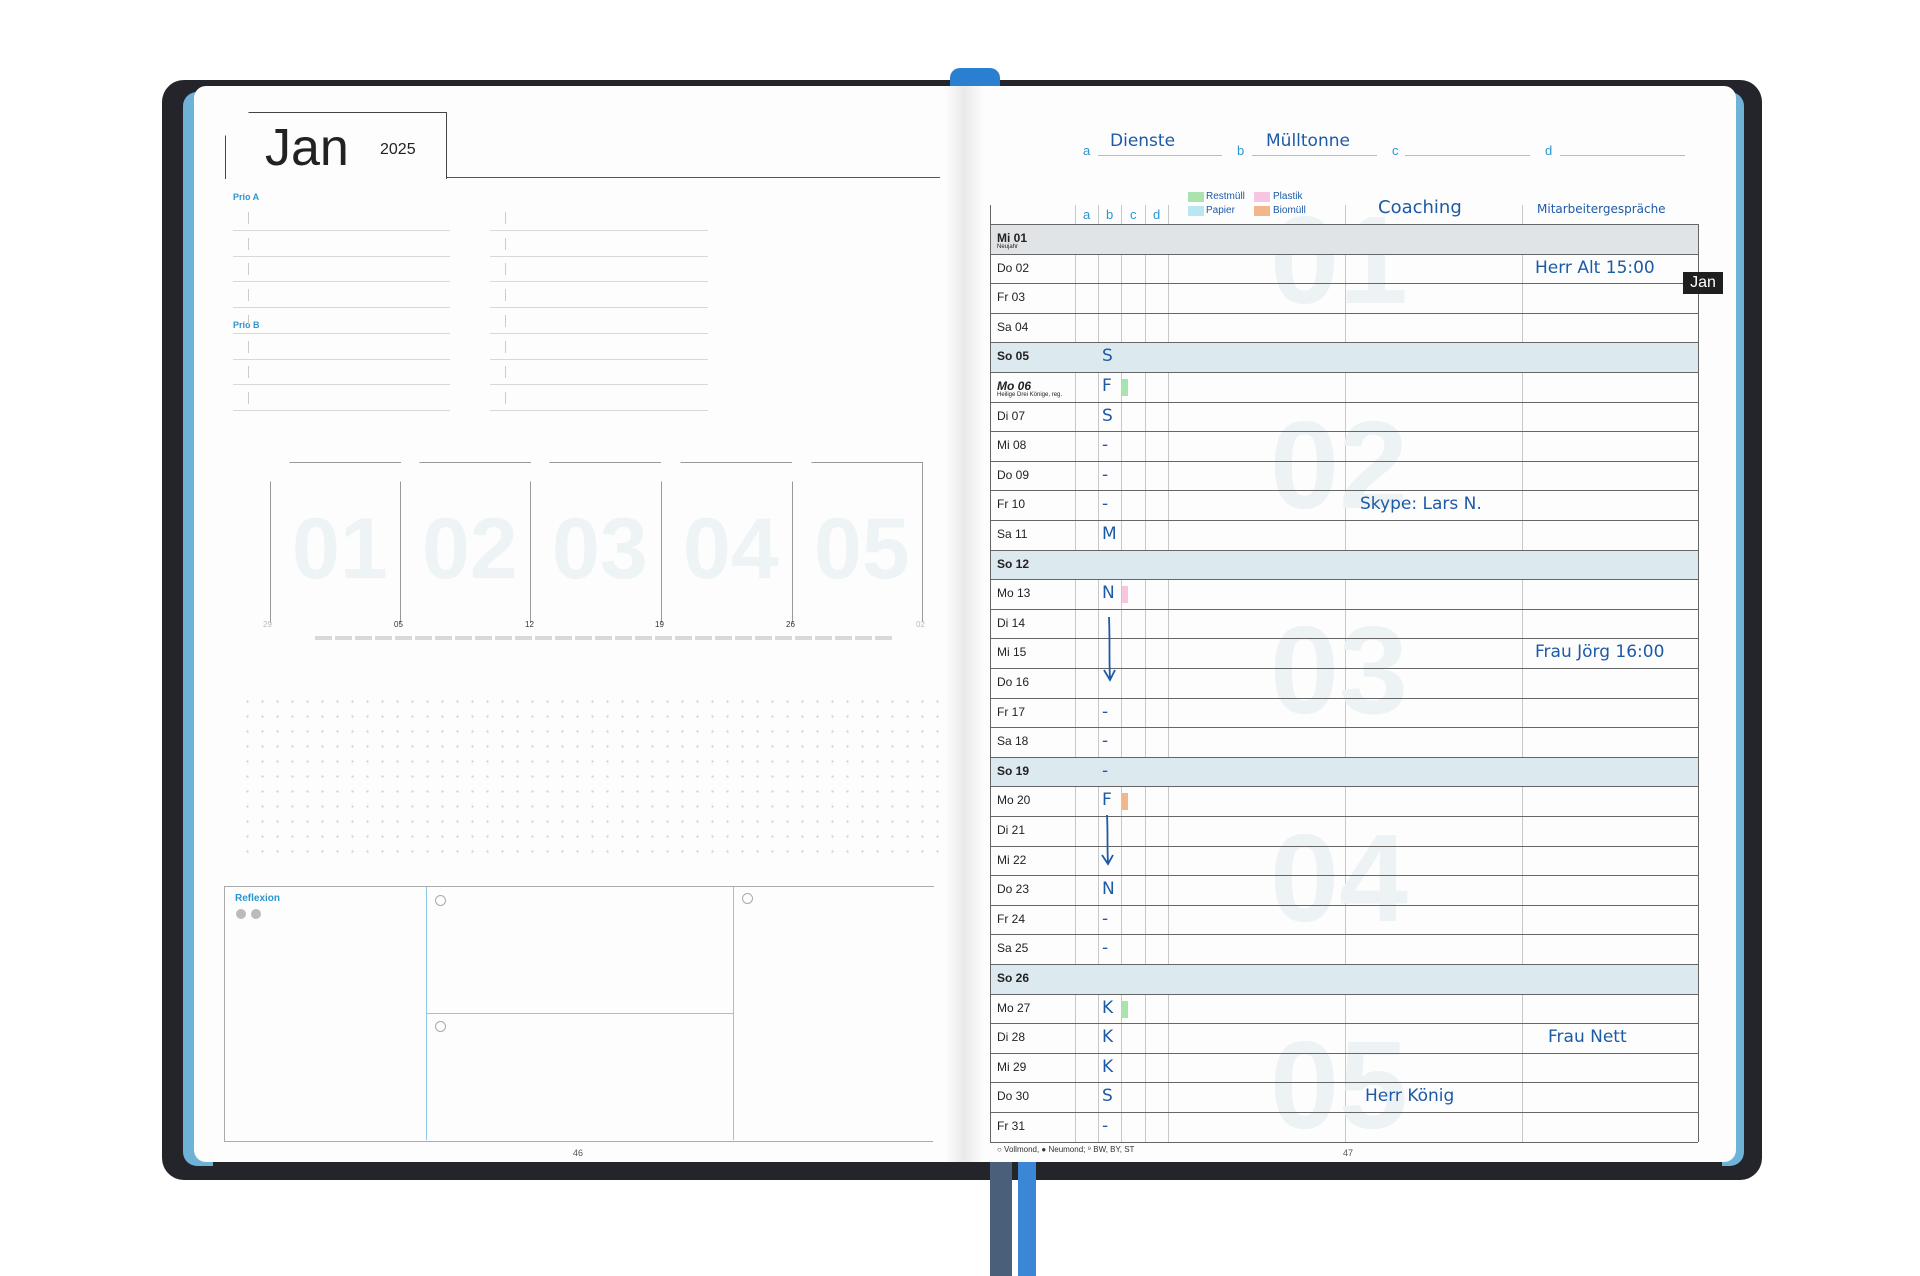 This screenshot has width=1920, height=1276. What do you see at coordinates (1027, 1219) in the screenshot?
I see `bookmark-ribbon-blue` at bounding box center [1027, 1219].